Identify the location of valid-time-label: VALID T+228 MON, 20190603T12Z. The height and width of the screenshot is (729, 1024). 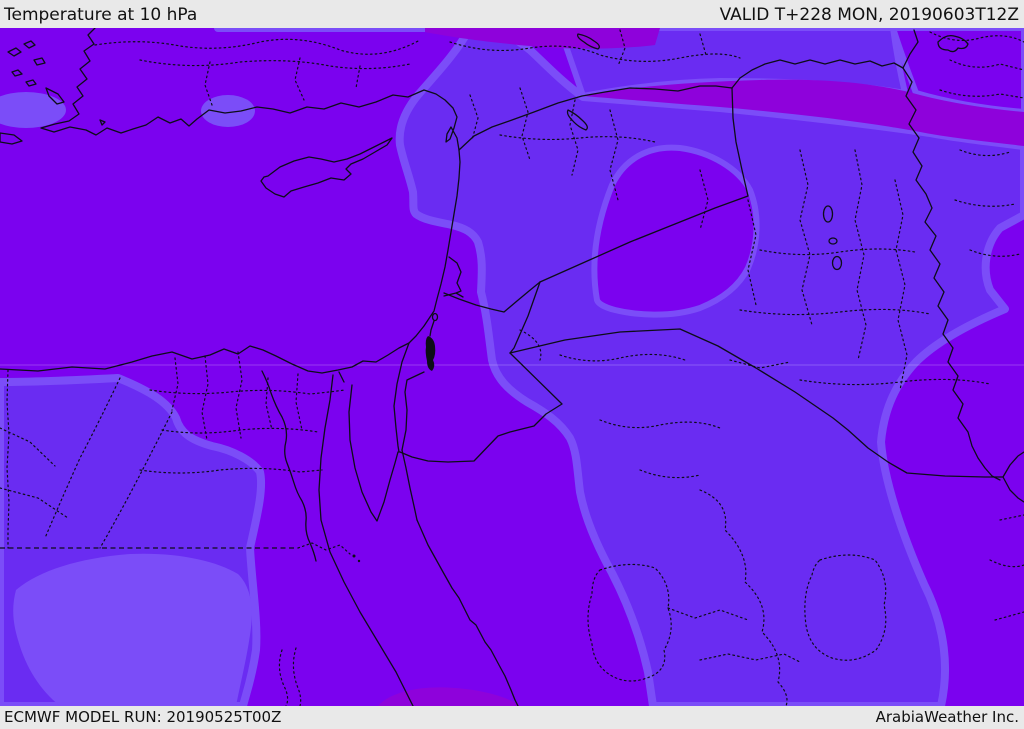
(869, 15).